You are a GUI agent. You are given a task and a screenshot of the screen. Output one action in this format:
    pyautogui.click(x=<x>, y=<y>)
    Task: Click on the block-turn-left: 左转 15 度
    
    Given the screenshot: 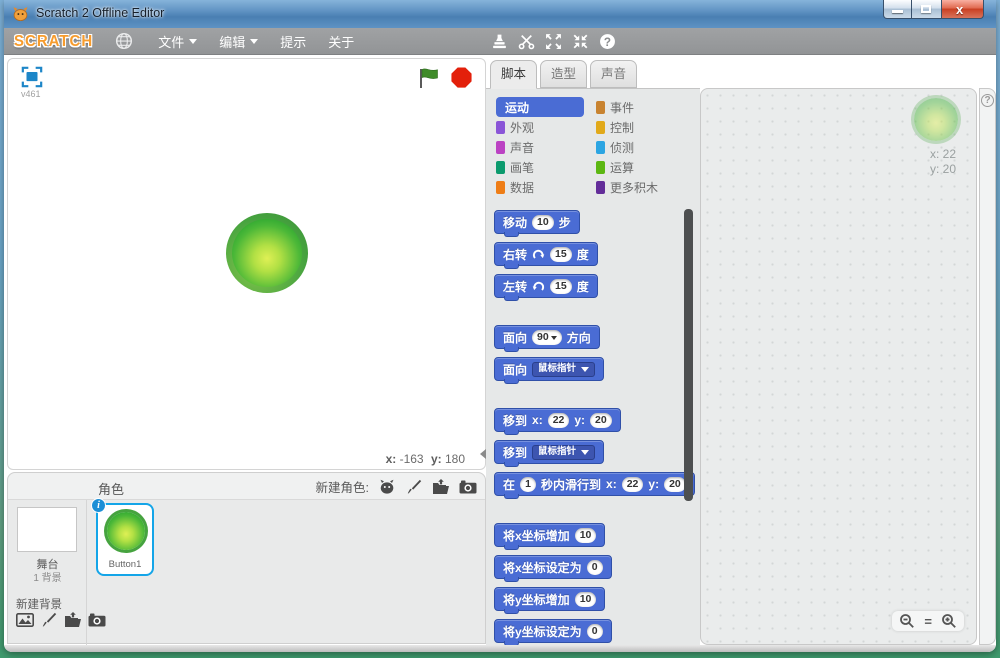 What is the action you would take?
    pyautogui.click(x=546, y=287)
    